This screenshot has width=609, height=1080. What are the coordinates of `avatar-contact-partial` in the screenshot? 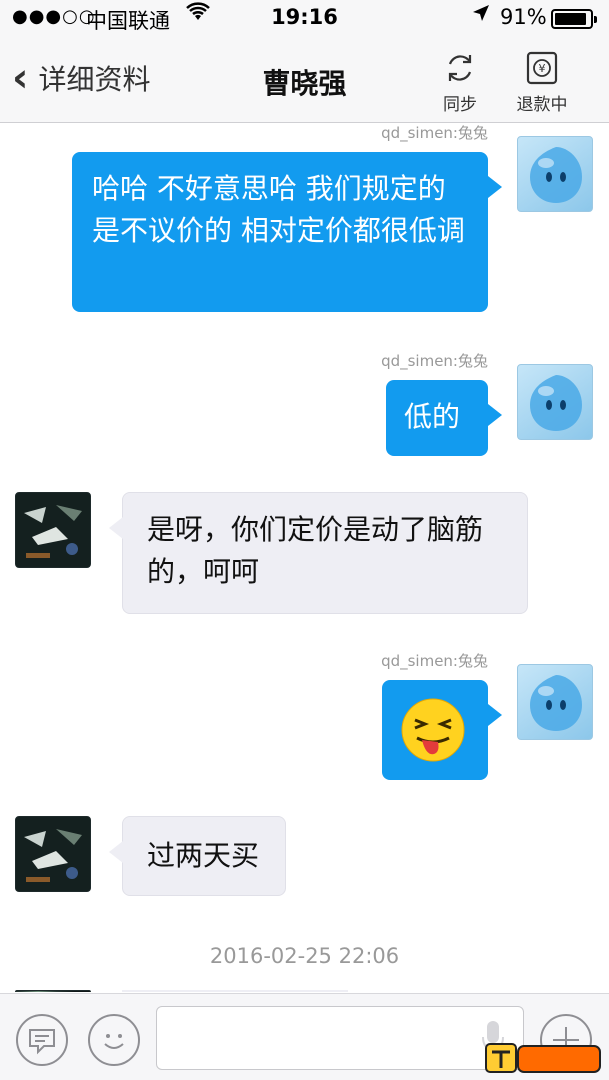 It's located at (53, 991).